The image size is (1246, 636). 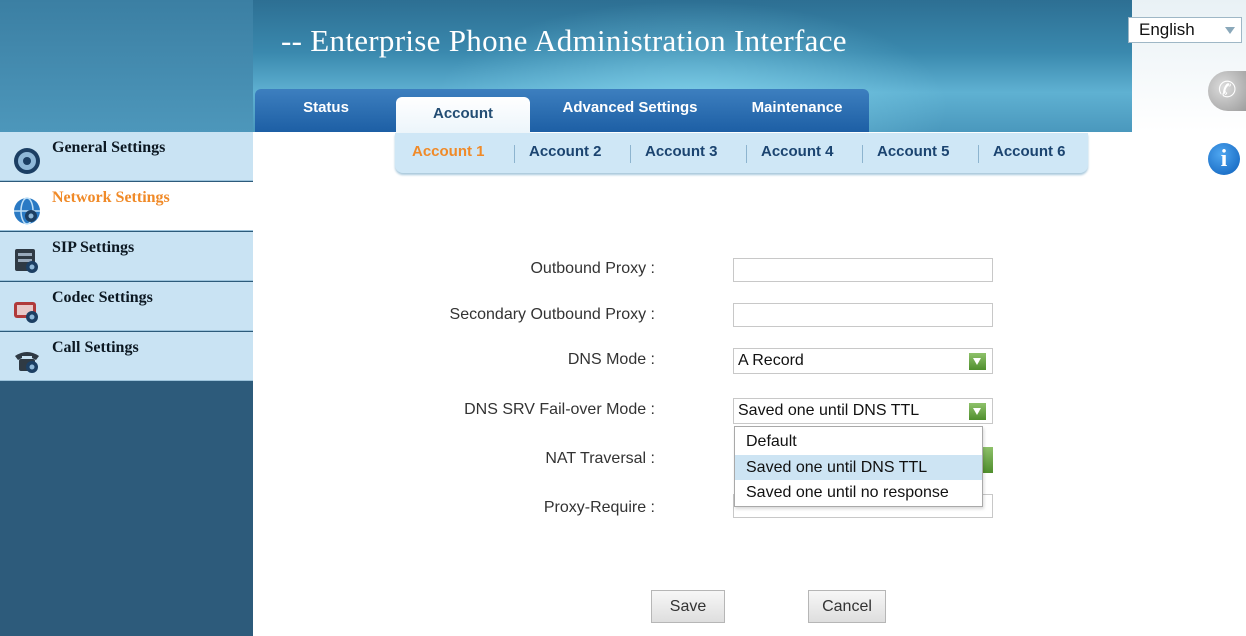 What do you see at coordinates (27, 211) in the screenshot?
I see `globe-icon` at bounding box center [27, 211].